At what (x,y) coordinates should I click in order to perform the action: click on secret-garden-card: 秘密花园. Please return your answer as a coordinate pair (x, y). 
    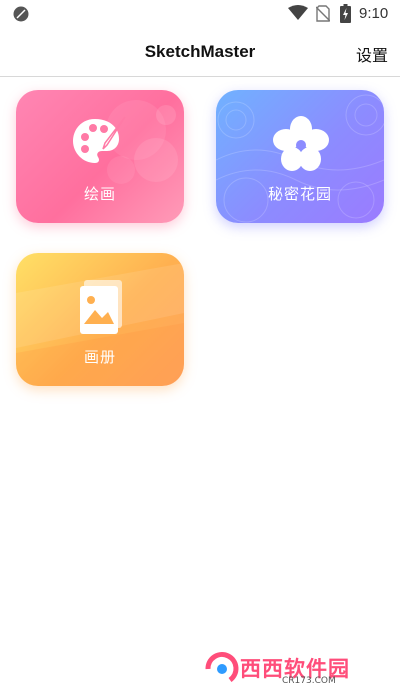
    Looking at the image, I should click on (300, 156).